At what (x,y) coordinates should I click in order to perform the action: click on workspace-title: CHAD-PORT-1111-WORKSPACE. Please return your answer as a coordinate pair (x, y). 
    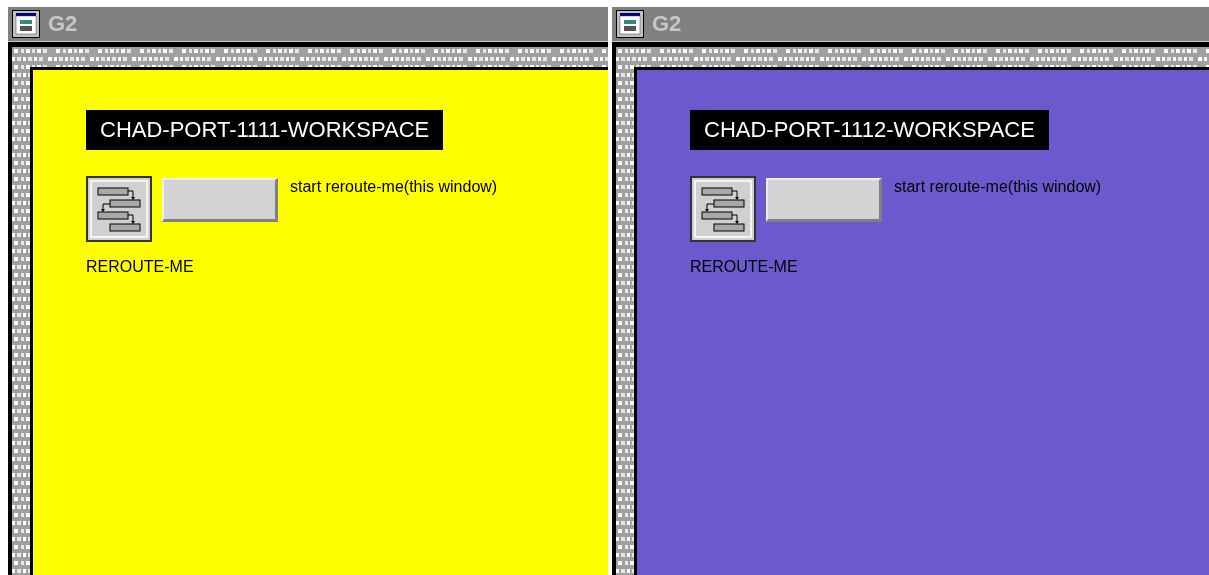
    Looking at the image, I should click on (265, 130).